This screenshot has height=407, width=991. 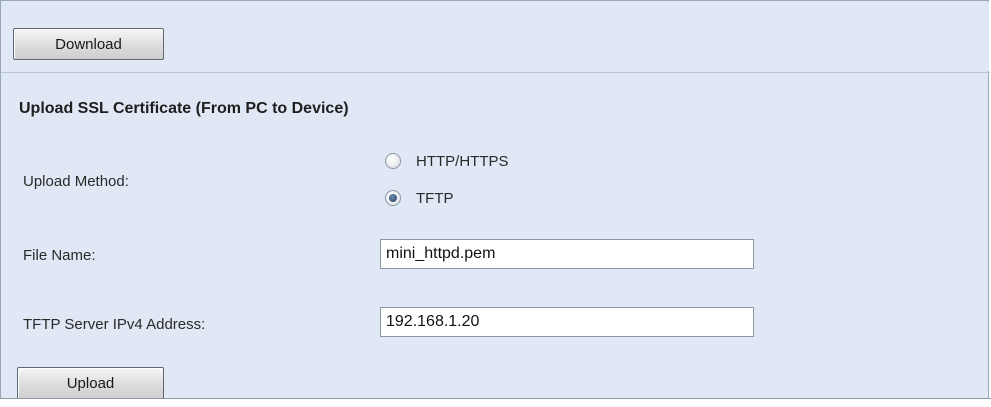 What do you see at coordinates (393, 161) in the screenshot?
I see `radio-http-https` at bounding box center [393, 161].